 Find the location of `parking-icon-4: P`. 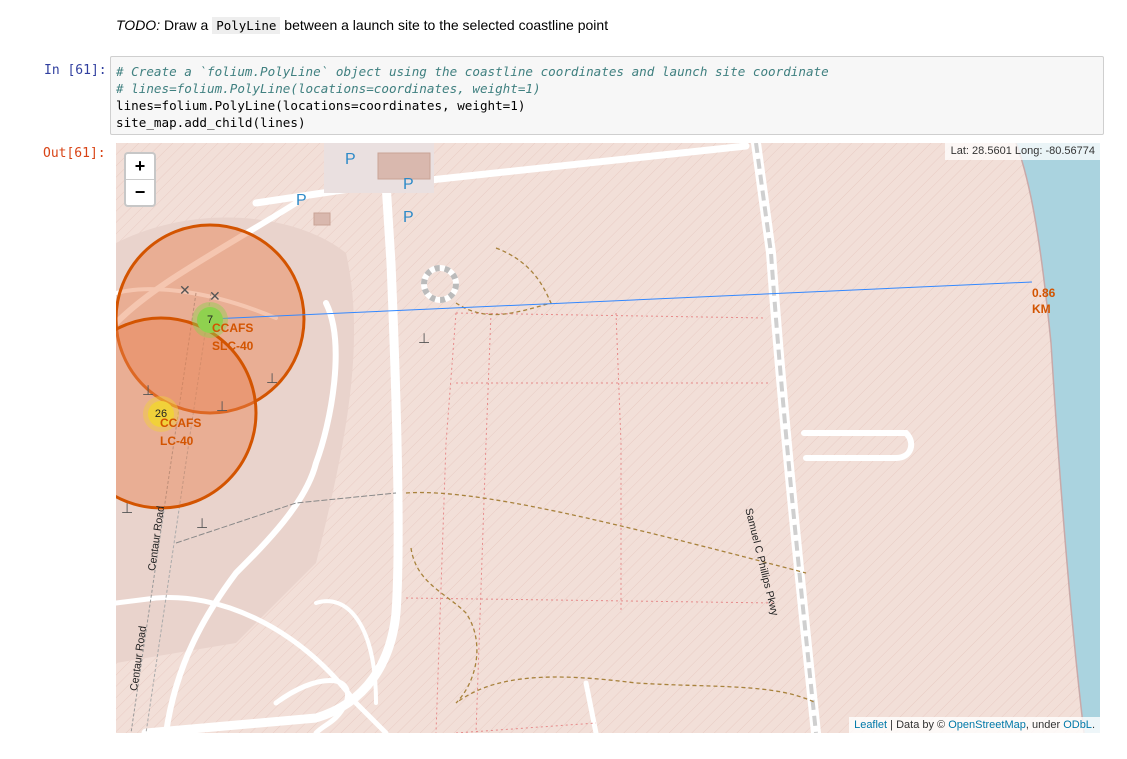

parking-icon-4: P is located at coordinates (301, 200).